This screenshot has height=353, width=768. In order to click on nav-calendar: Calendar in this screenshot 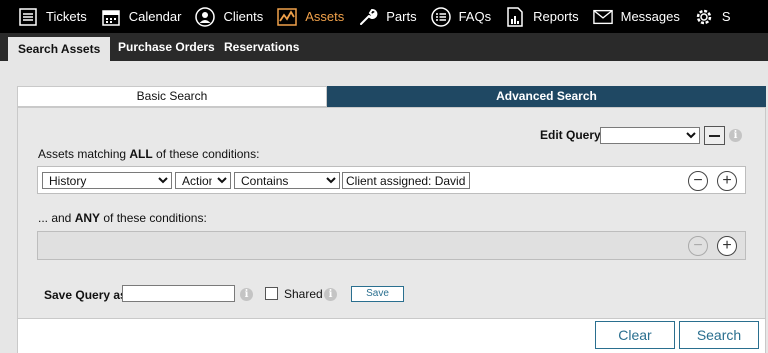, I will do `click(134, 16)`.